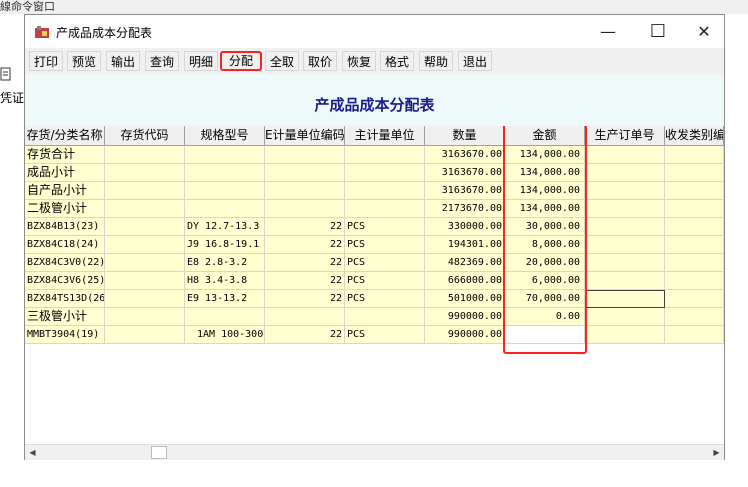 The height and width of the screenshot is (487, 748). I want to click on column-header-unit-code: E计量单位编码, so click(305, 136).